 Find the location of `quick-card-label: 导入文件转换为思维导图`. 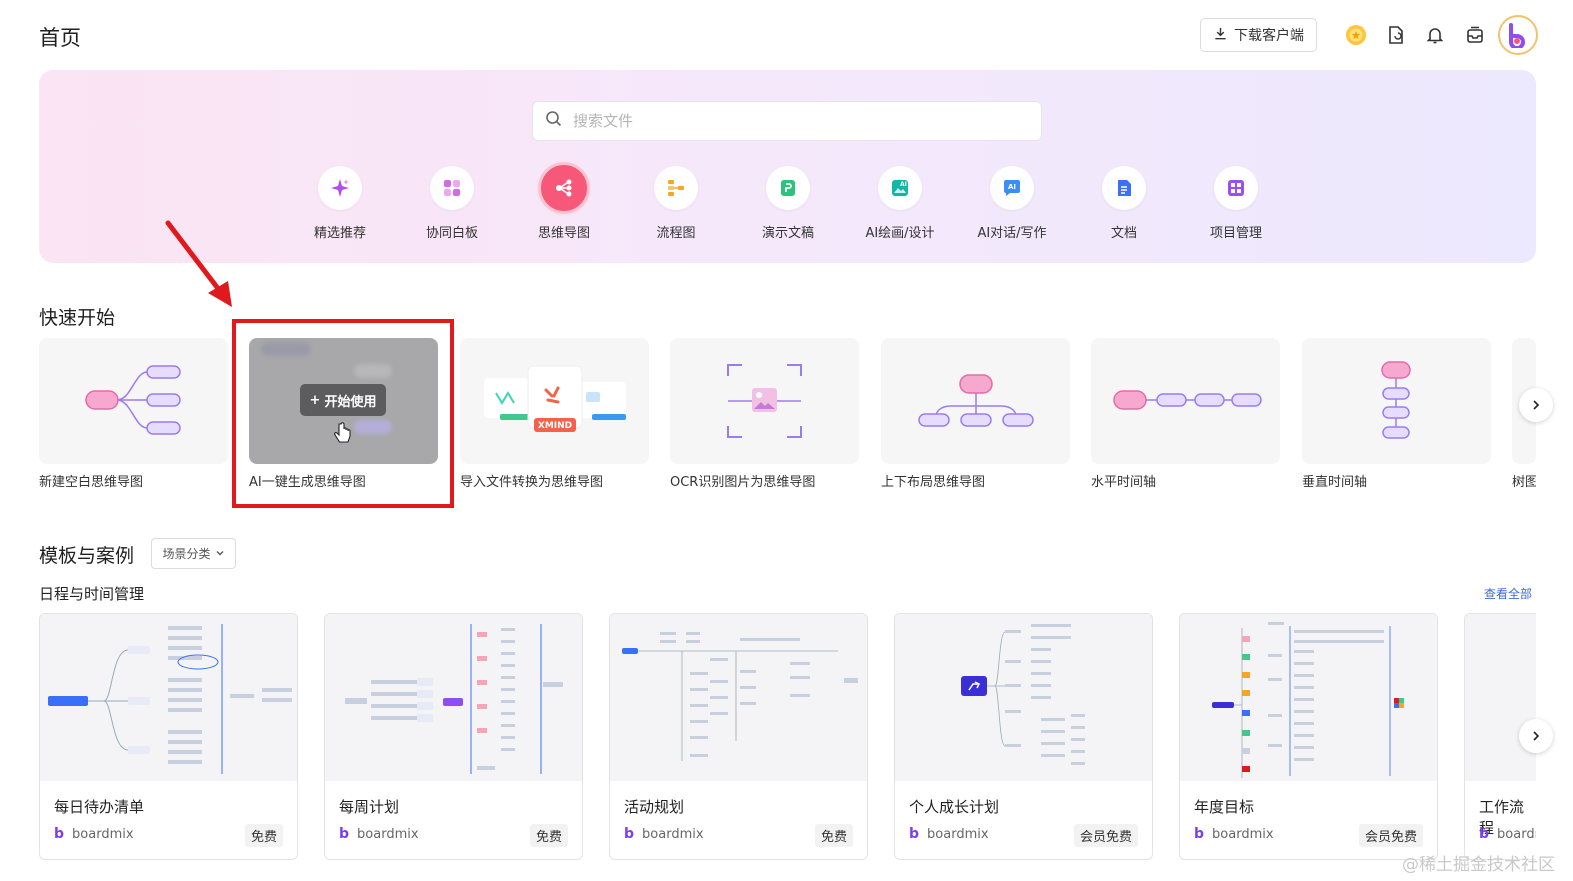

quick-card-label: 导入文件转换为思维导图 is located at coordinates (532, 482).